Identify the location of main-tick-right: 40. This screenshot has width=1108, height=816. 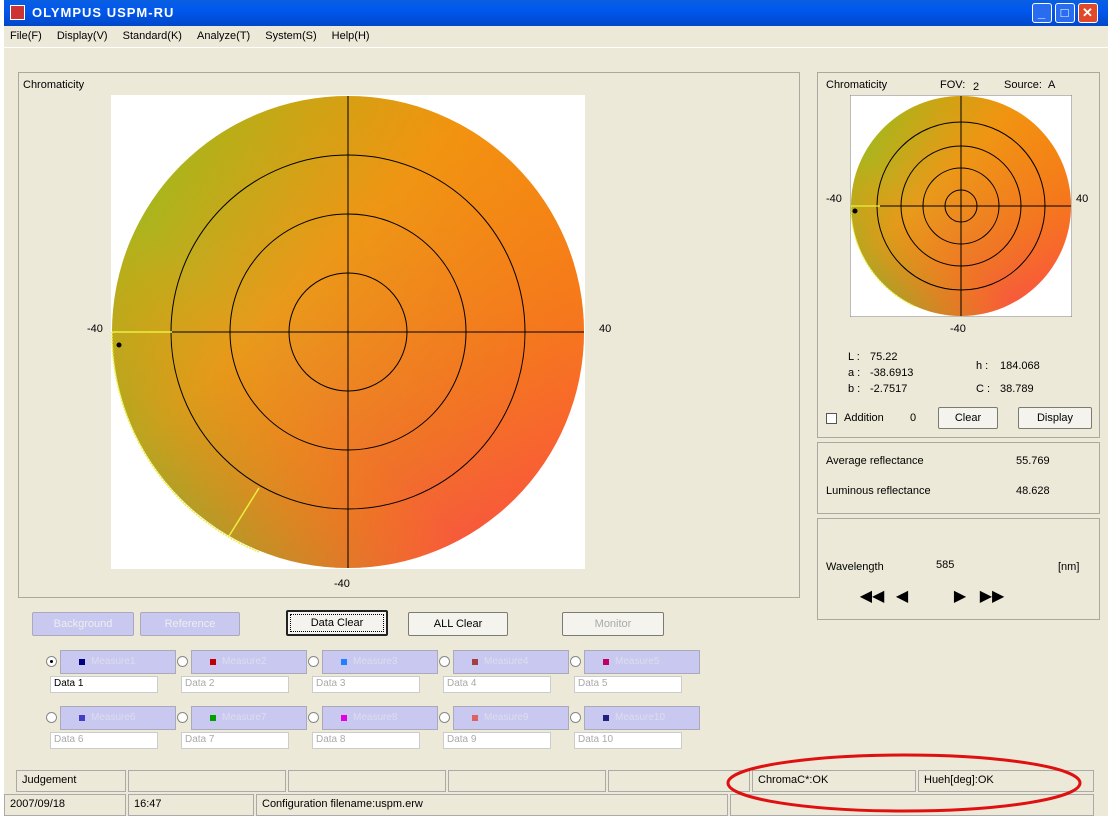
(605, 329).